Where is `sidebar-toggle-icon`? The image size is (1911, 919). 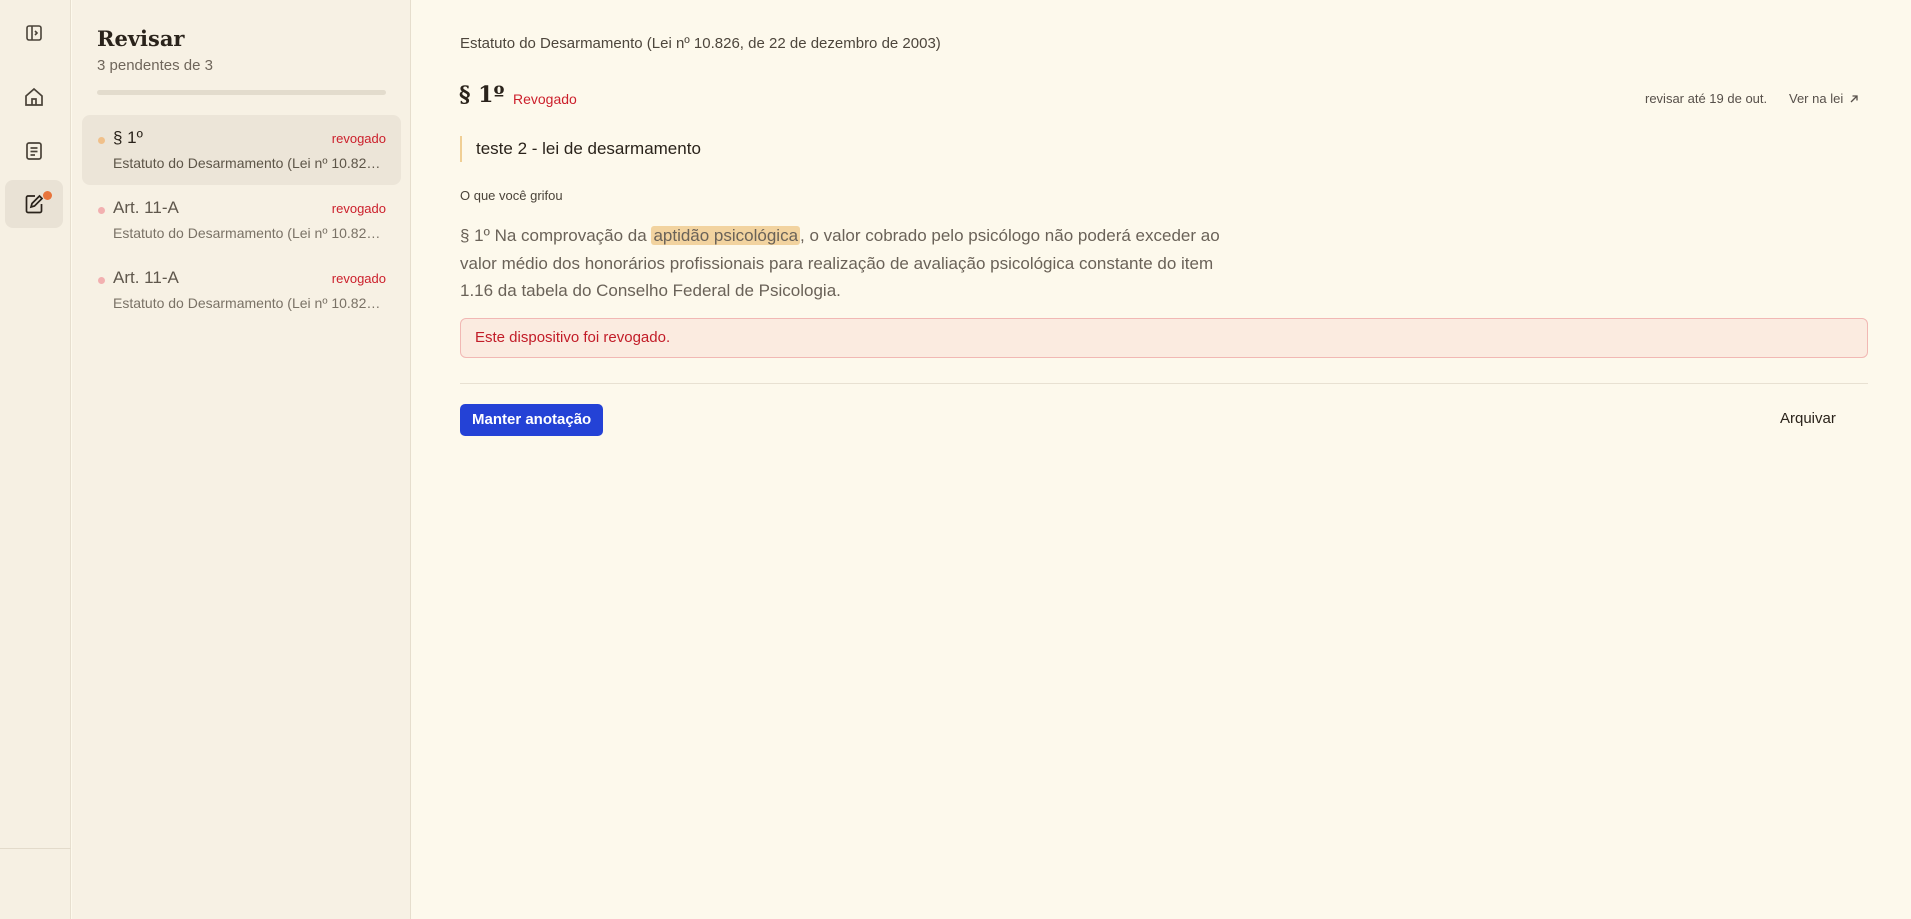
sidebar-toggle-icon is located at coordinates (34, 33).